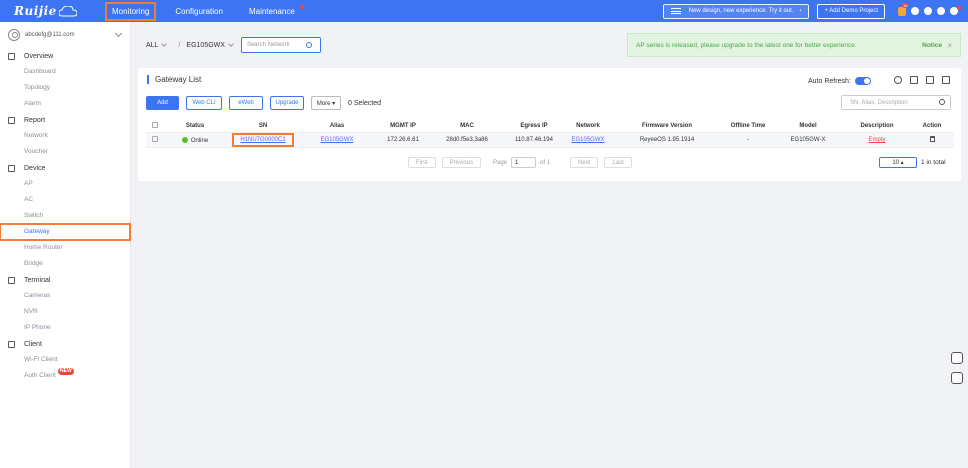 This screenshot has height=468, width=968. Describe the element at coordinates (65, 104) in the screenshot. I see `sidebar-item-alarm: Alarm` at that location.